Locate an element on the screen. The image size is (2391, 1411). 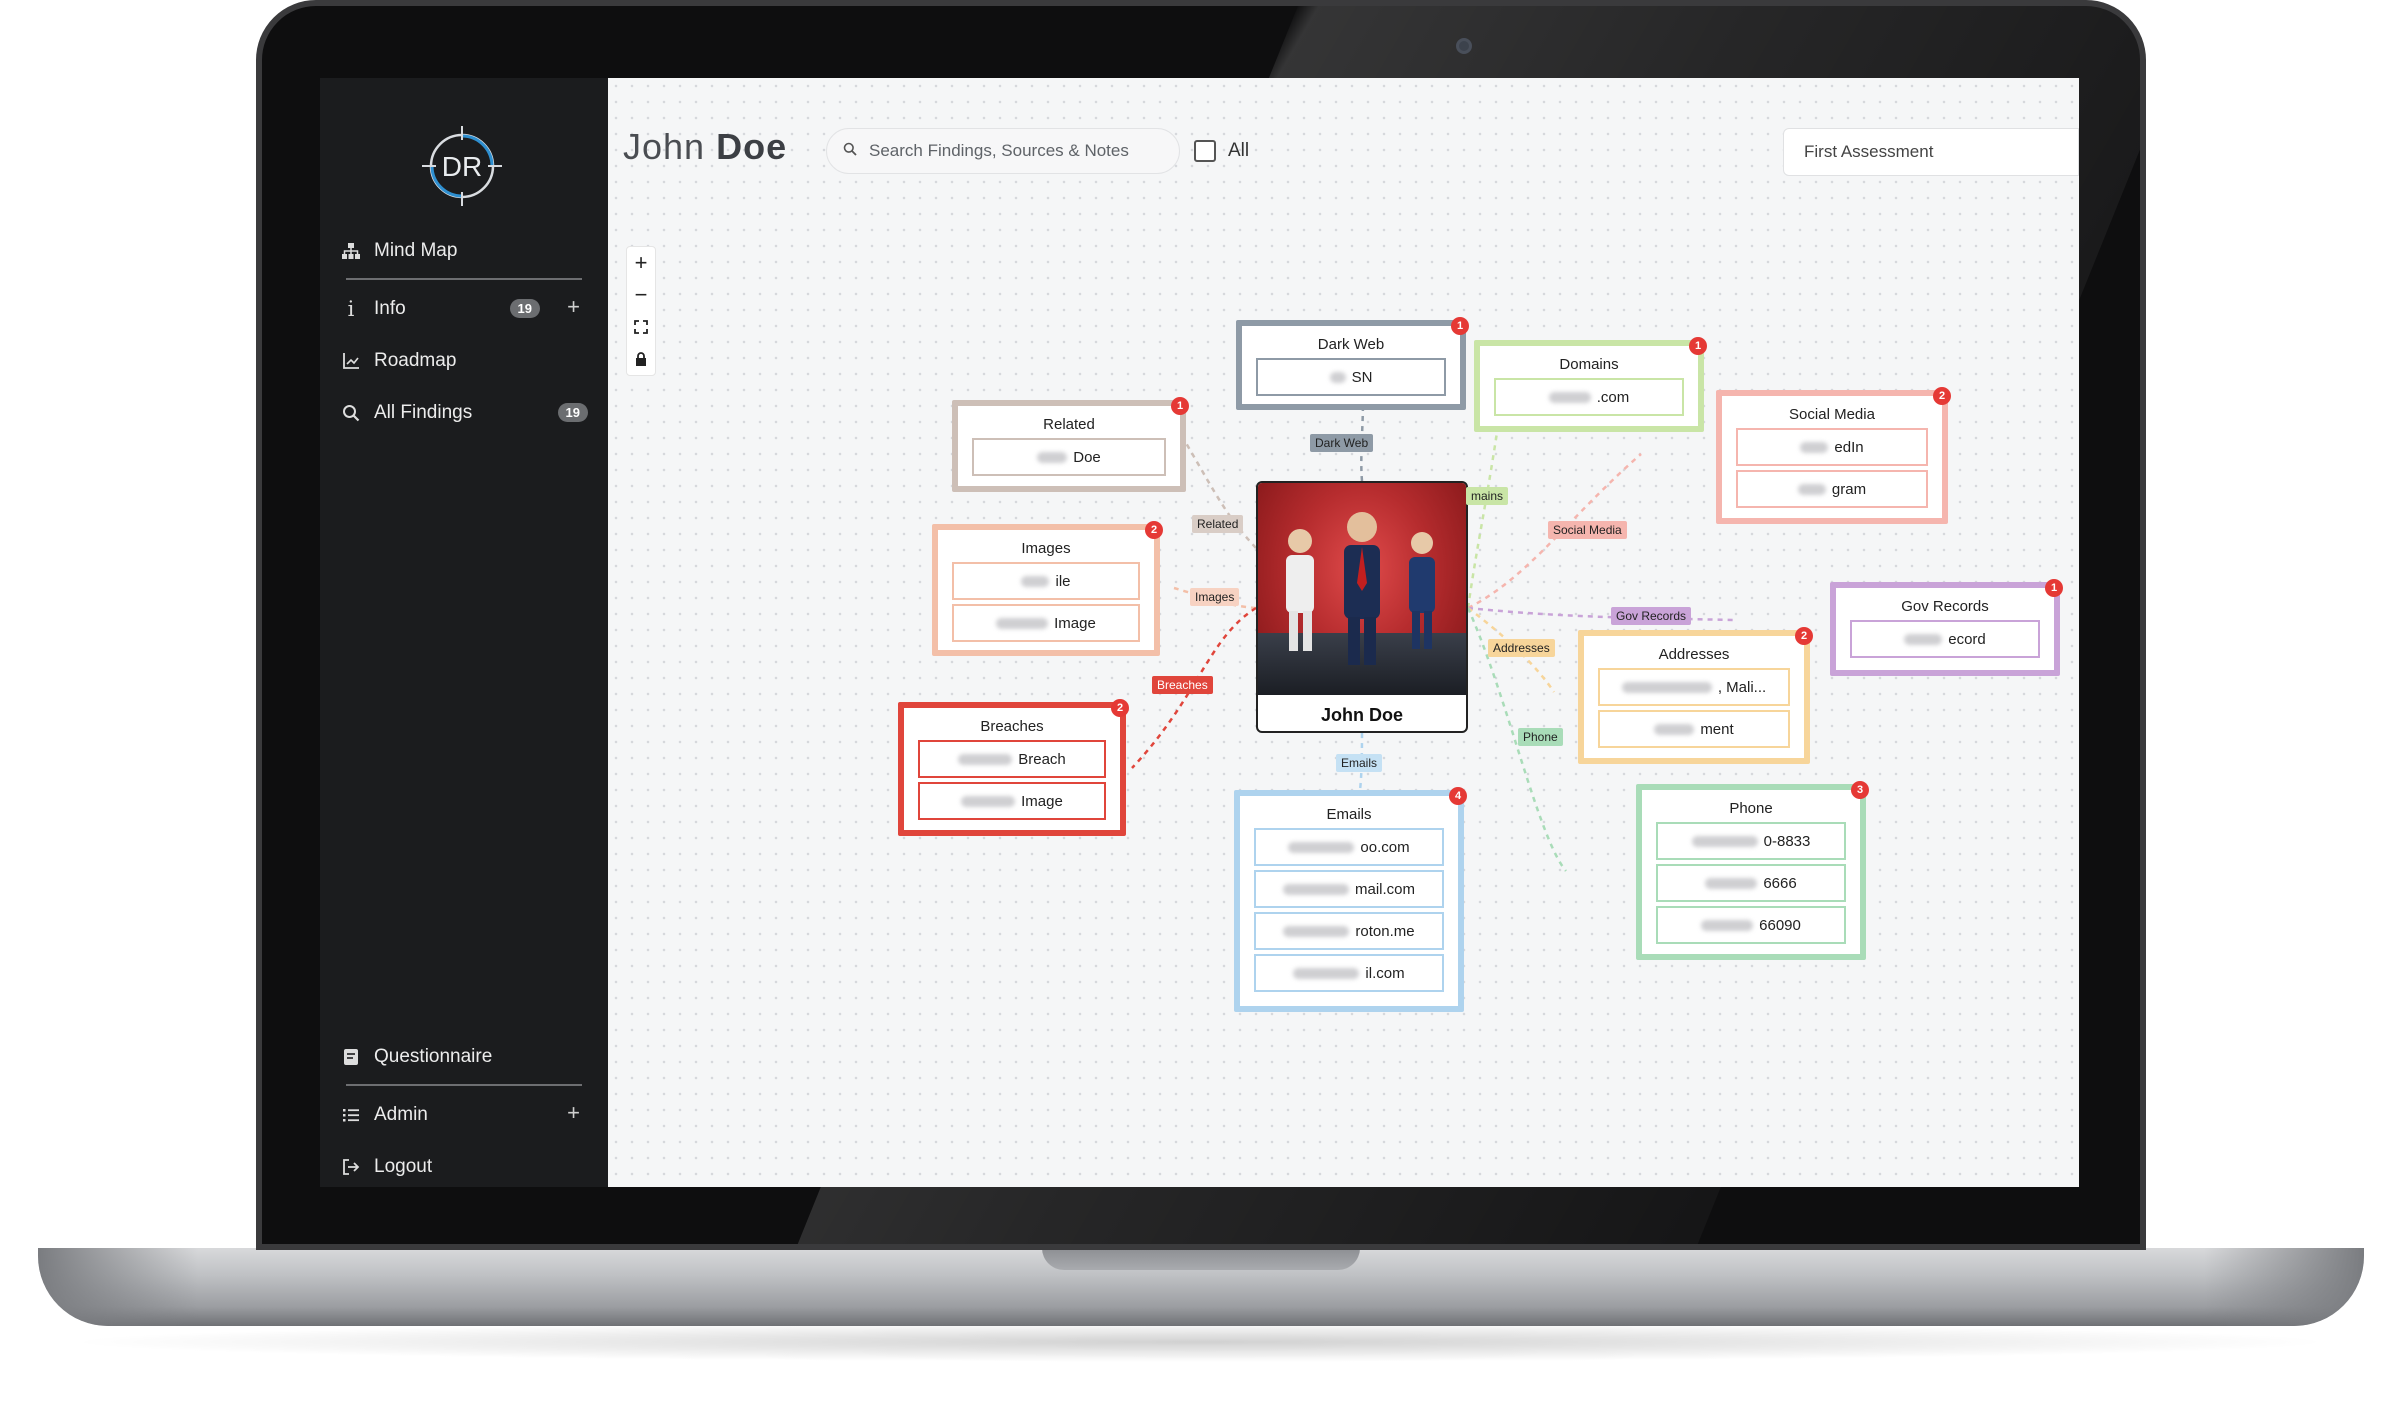
search-icon is located at coordinates (351, 413).